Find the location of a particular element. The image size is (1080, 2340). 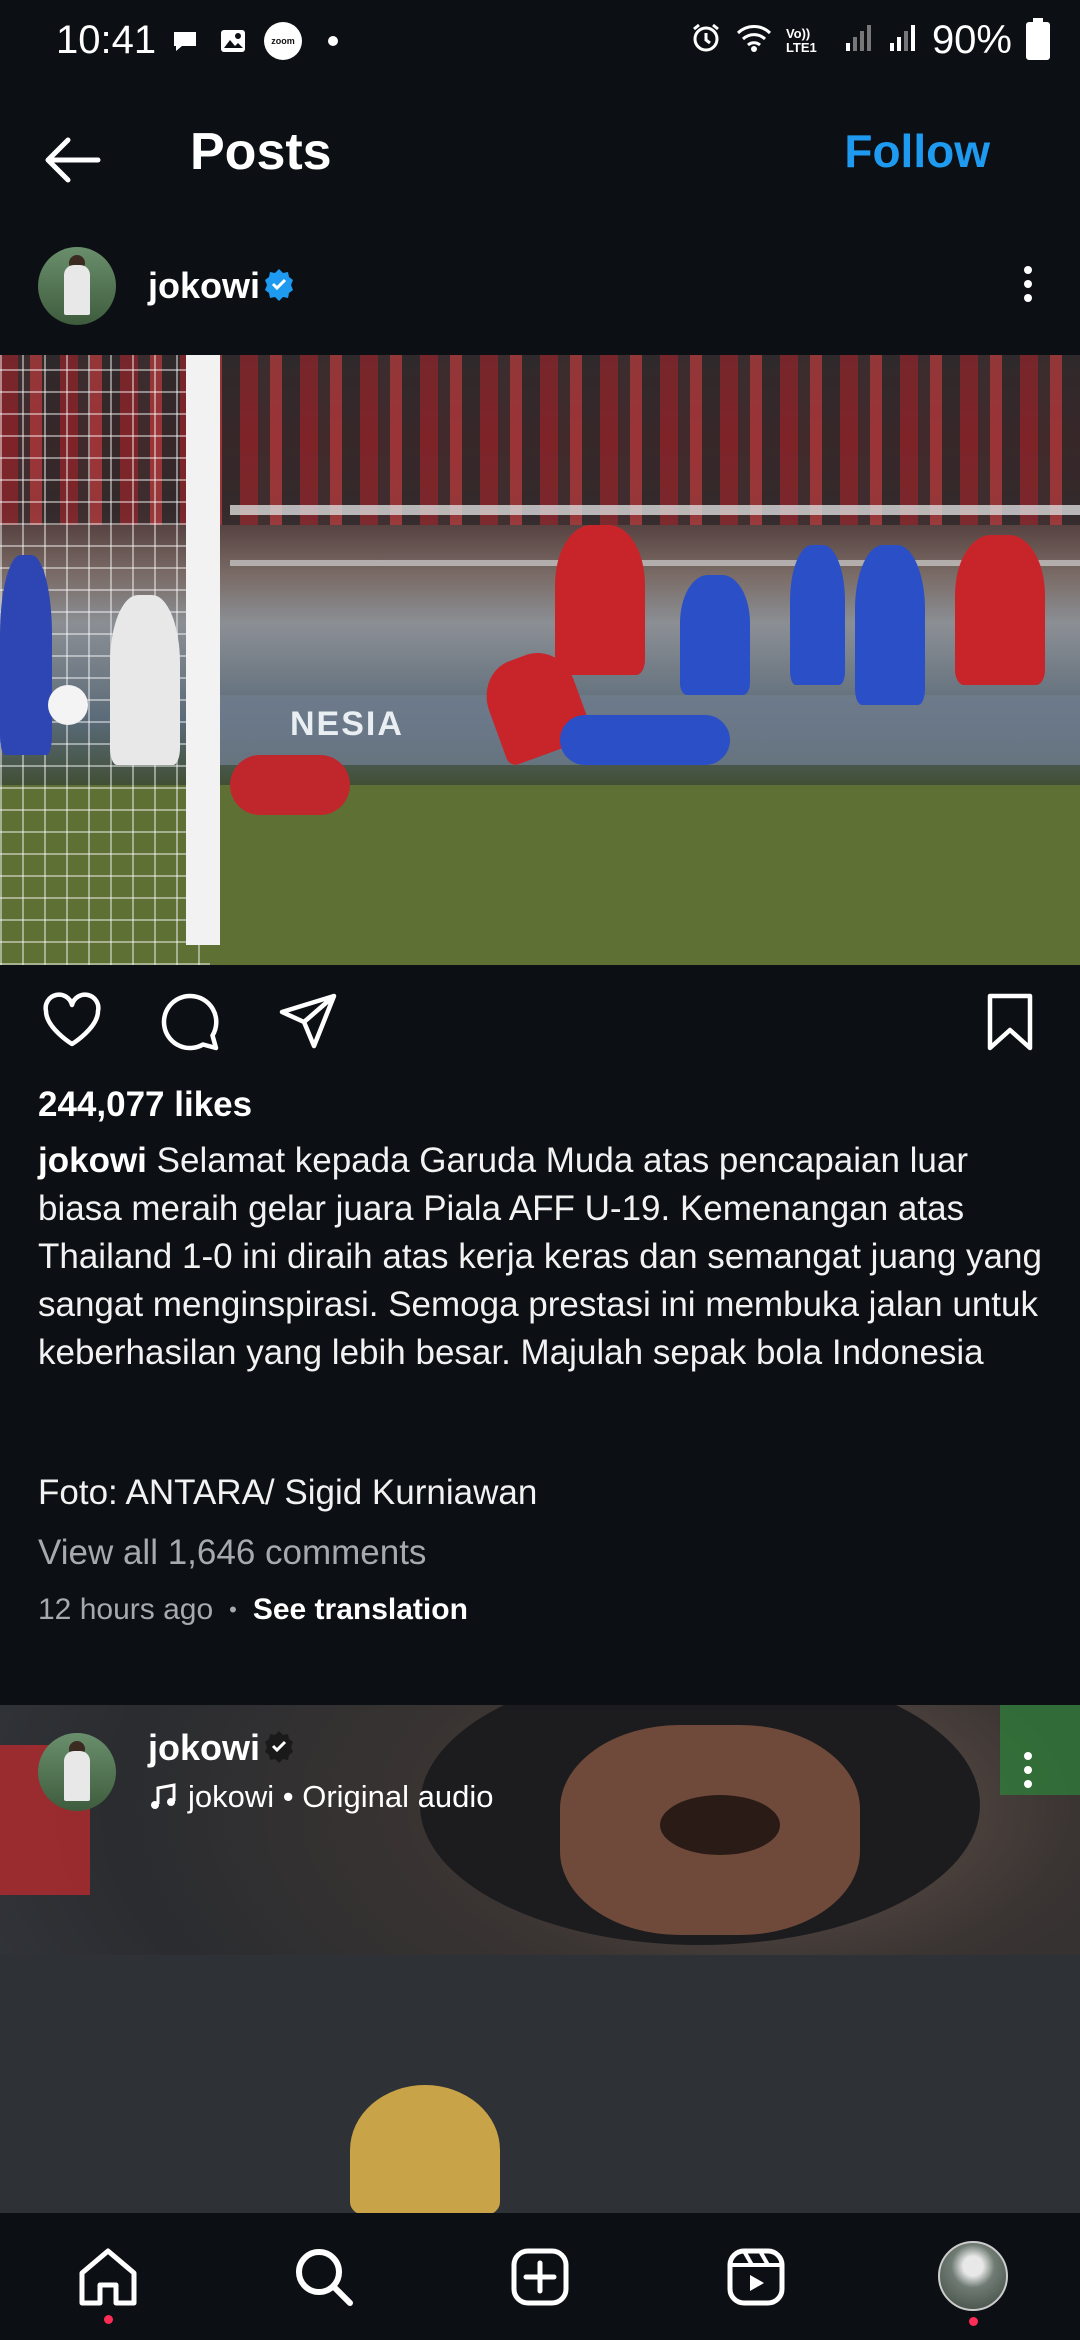

status-right-icons: Vo)) LTE1 90% is located at coordinates (870, 40).